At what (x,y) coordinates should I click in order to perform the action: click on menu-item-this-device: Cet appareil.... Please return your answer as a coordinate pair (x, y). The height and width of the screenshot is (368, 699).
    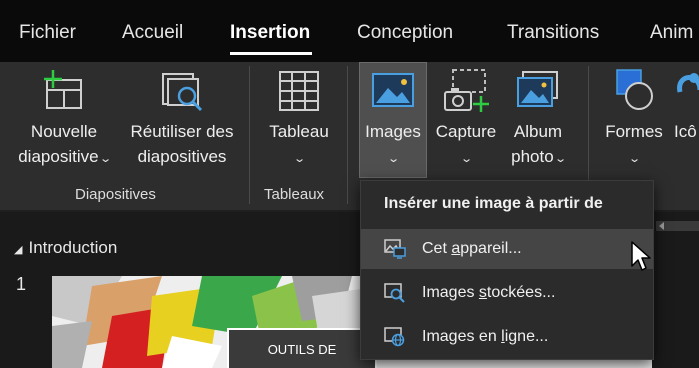
    Looking at the image, I should click on (507, 249).